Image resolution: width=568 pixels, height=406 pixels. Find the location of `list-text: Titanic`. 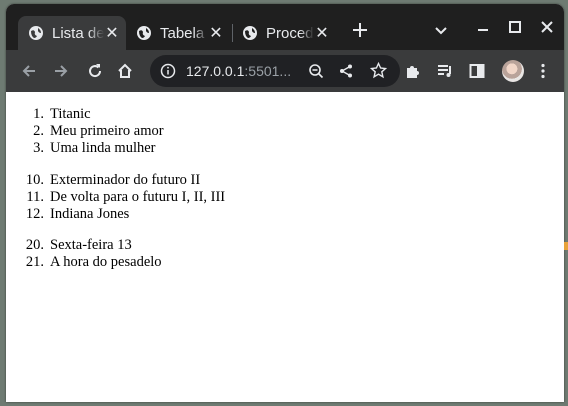

list-text: Titanic is located at coordinates (70, 114).